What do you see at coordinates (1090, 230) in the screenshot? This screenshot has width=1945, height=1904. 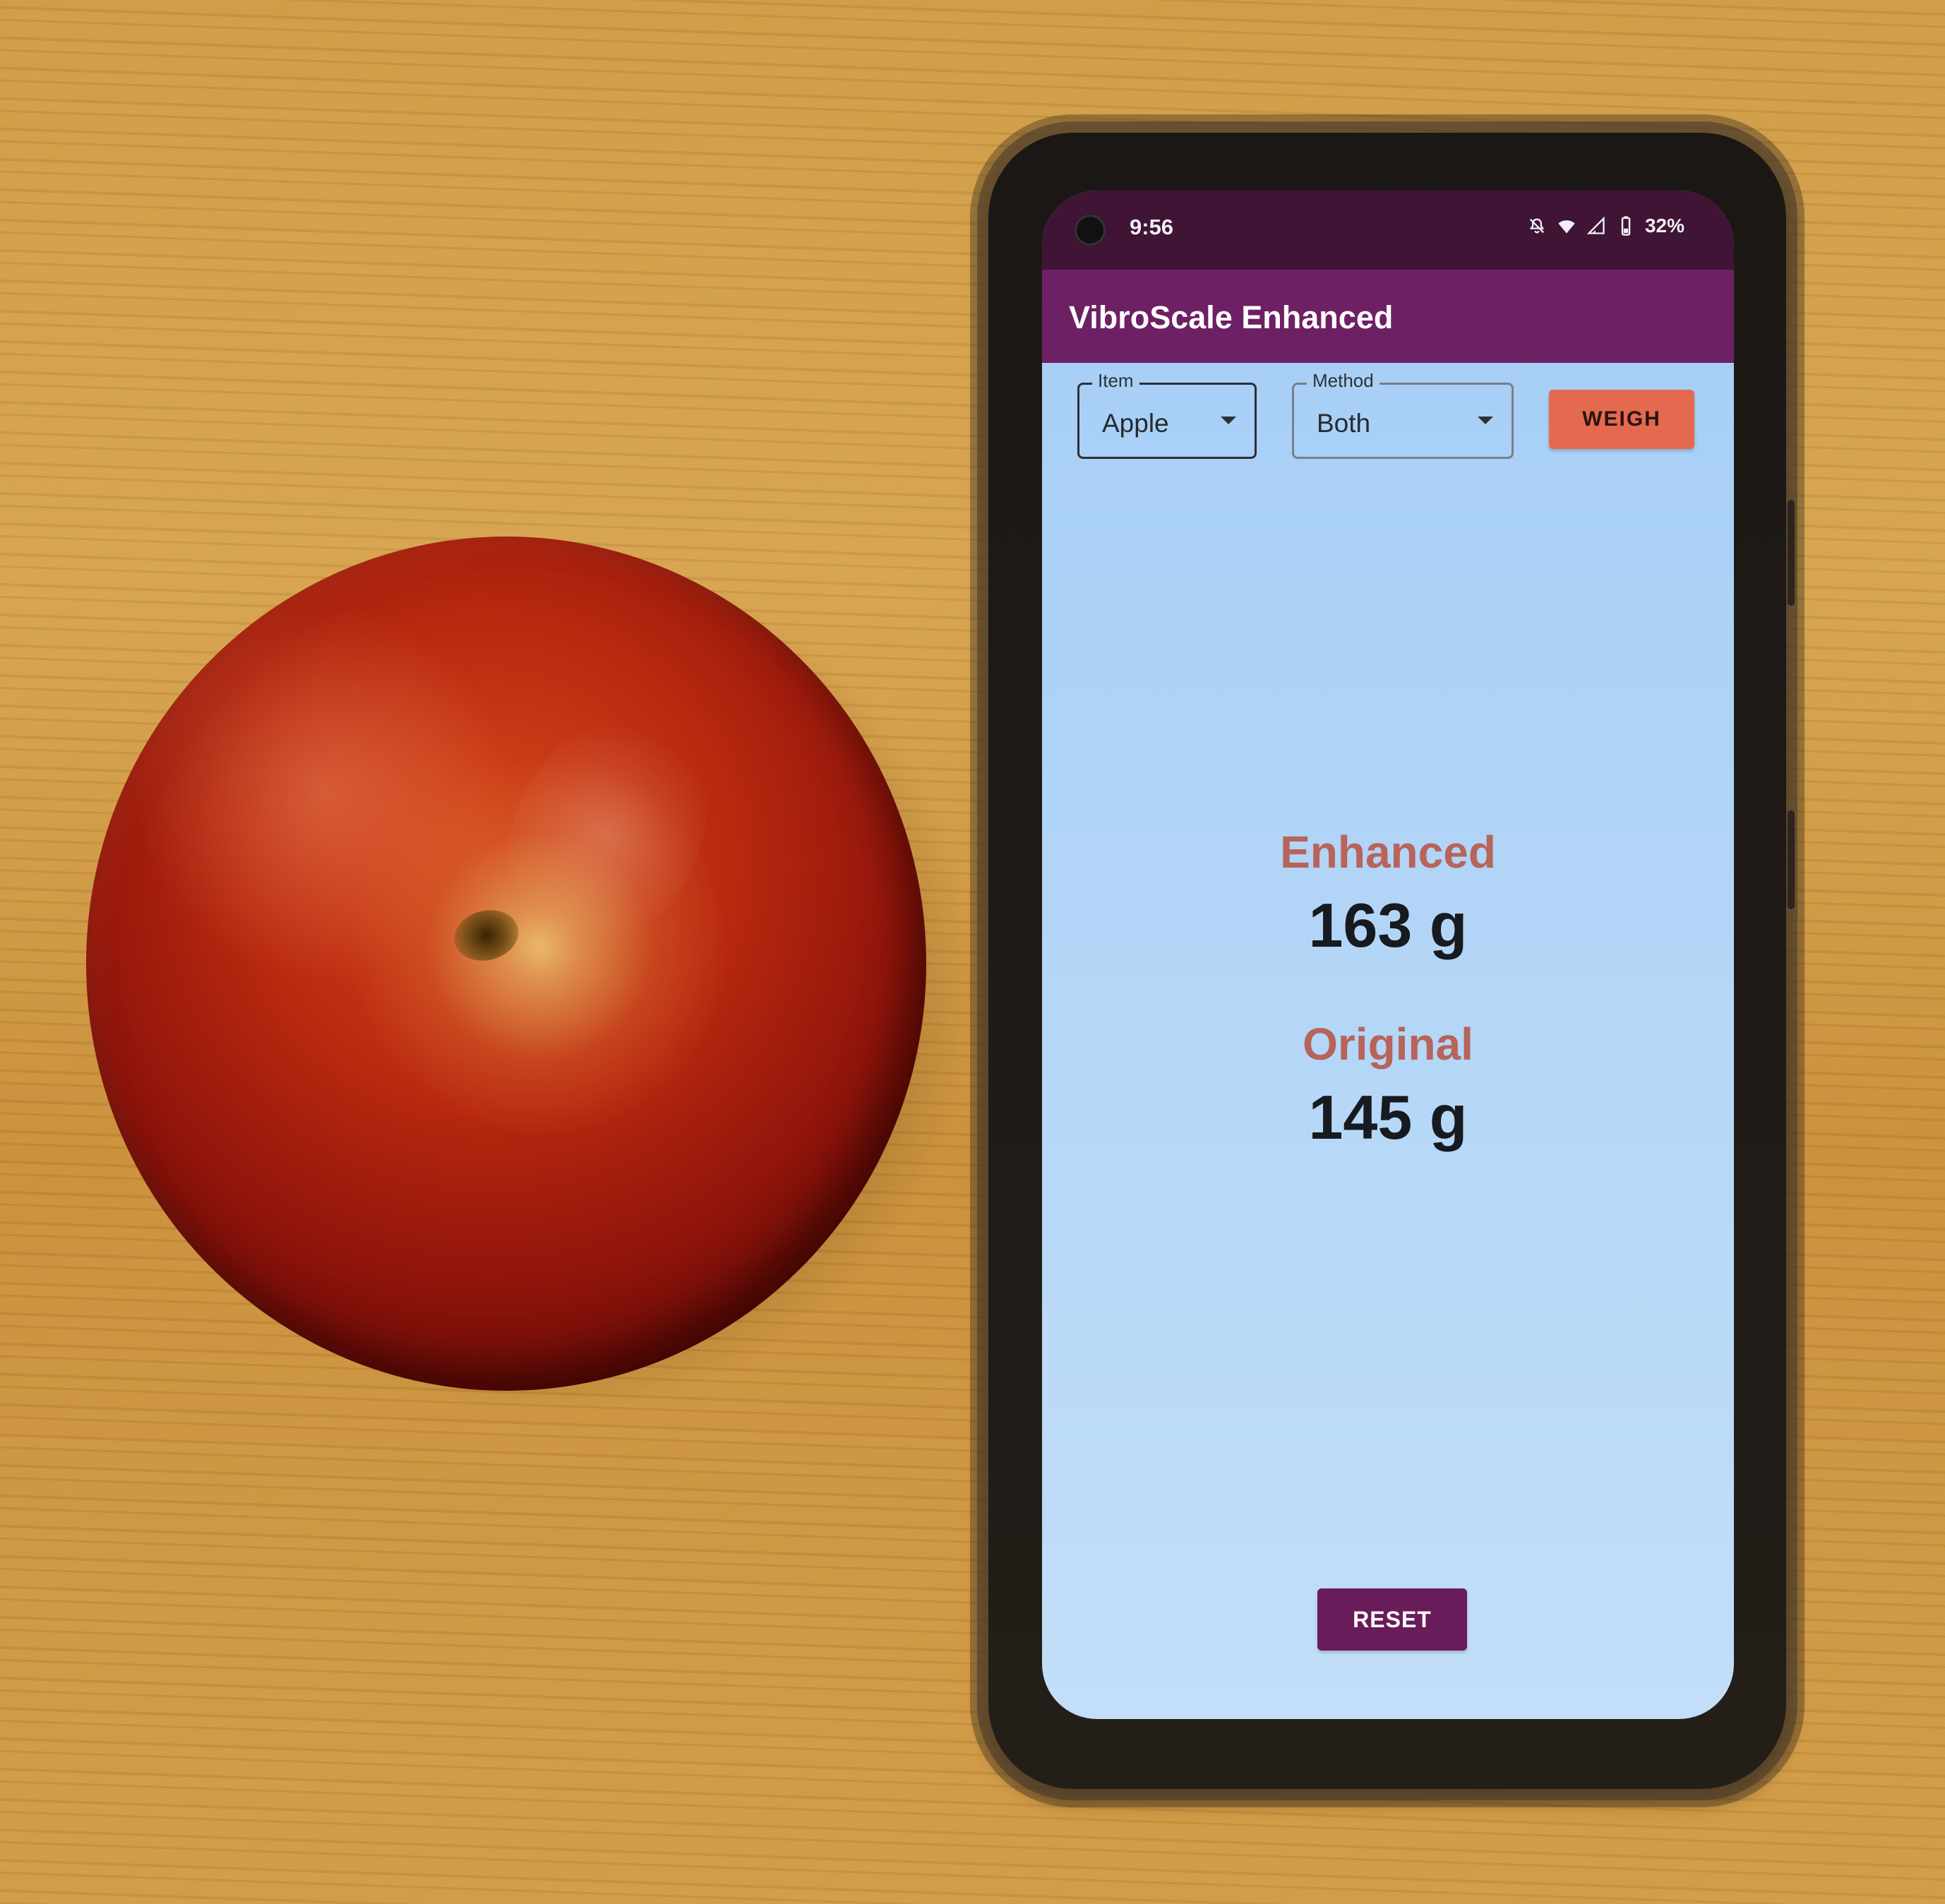 I see `camera-hole-icon` at bounding box center [1090, 230].